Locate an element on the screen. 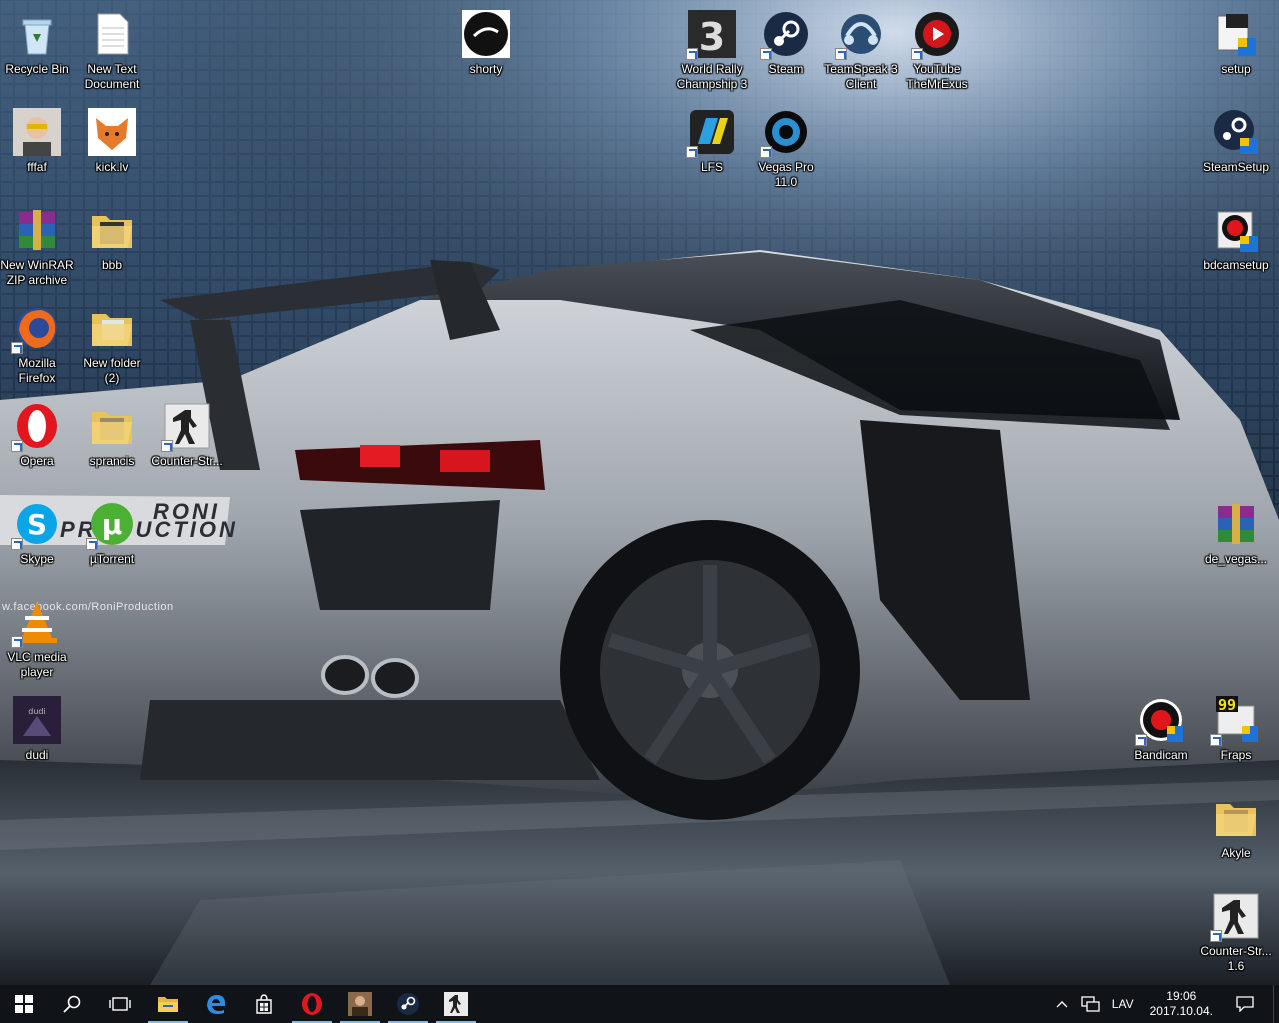  desktop-icon-fffaf: fffaf is located at coordinates (37, 147).